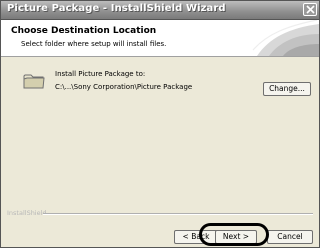 The image size is (320, 248). What do you see at coordinates (178, 214) in the screenshot?
I see `footer-divider` at bounding box center [178, 214].